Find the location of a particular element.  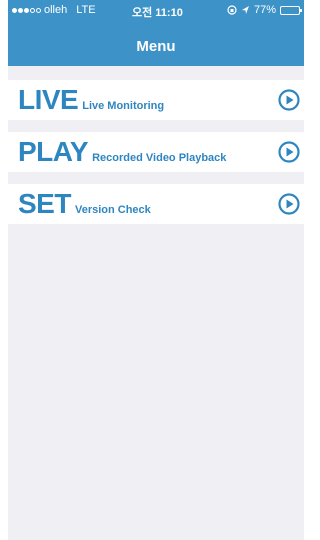

top-bar: olleh LTE 오전 11:10 77% Menu is located at coordinates (156, 33).